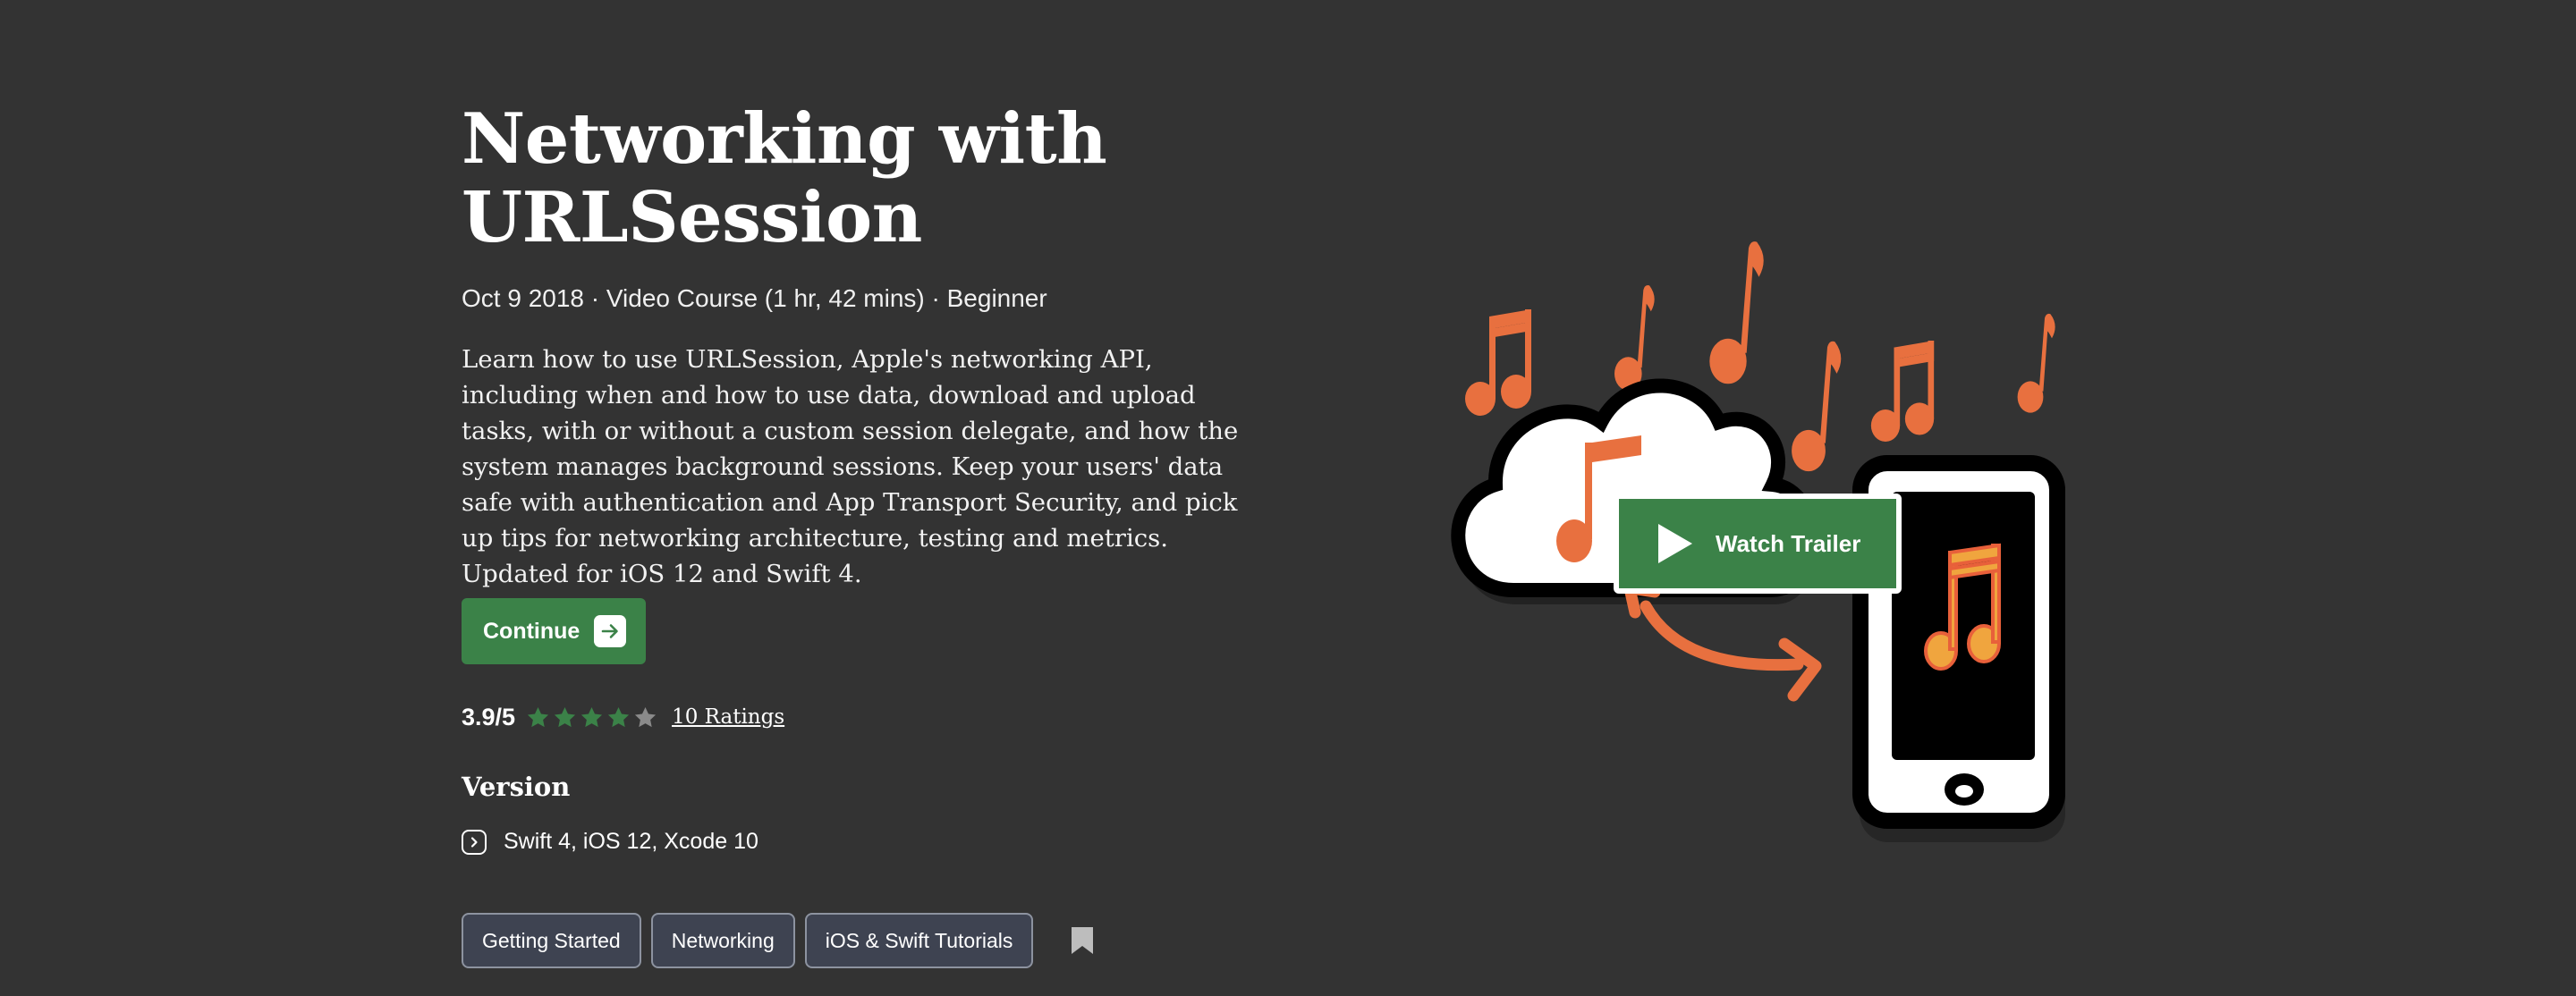 The height and width of the screenshot is (996, 2576). Describe the element at coordinates (722, 940) in the screenshot. I see `tag-networking: Networking` at that location.